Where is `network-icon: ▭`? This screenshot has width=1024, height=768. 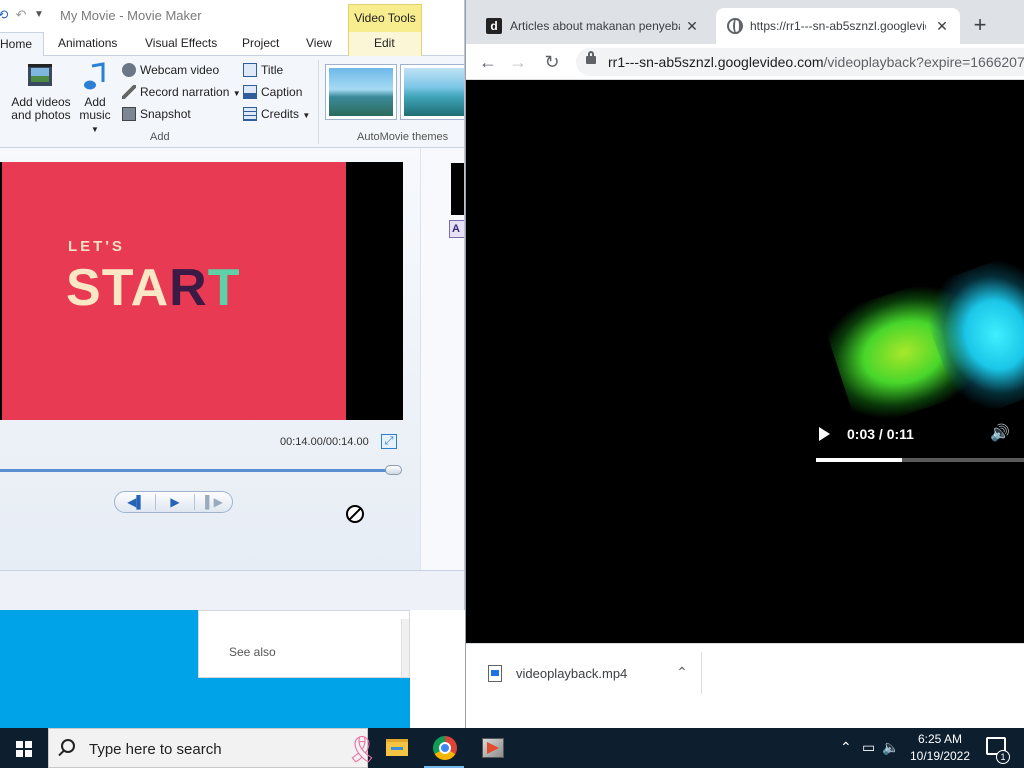 network-icon: ▭ is located at coordinates (868, 747).